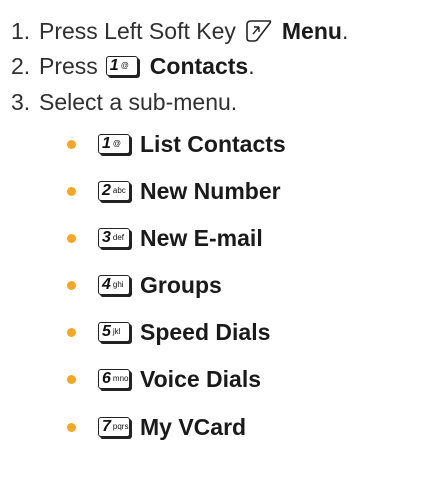  What do you see at coordinates (213, 143) in the screenshot?
I see `submenu-label: List Contacts` at bounding box center [213, 143].